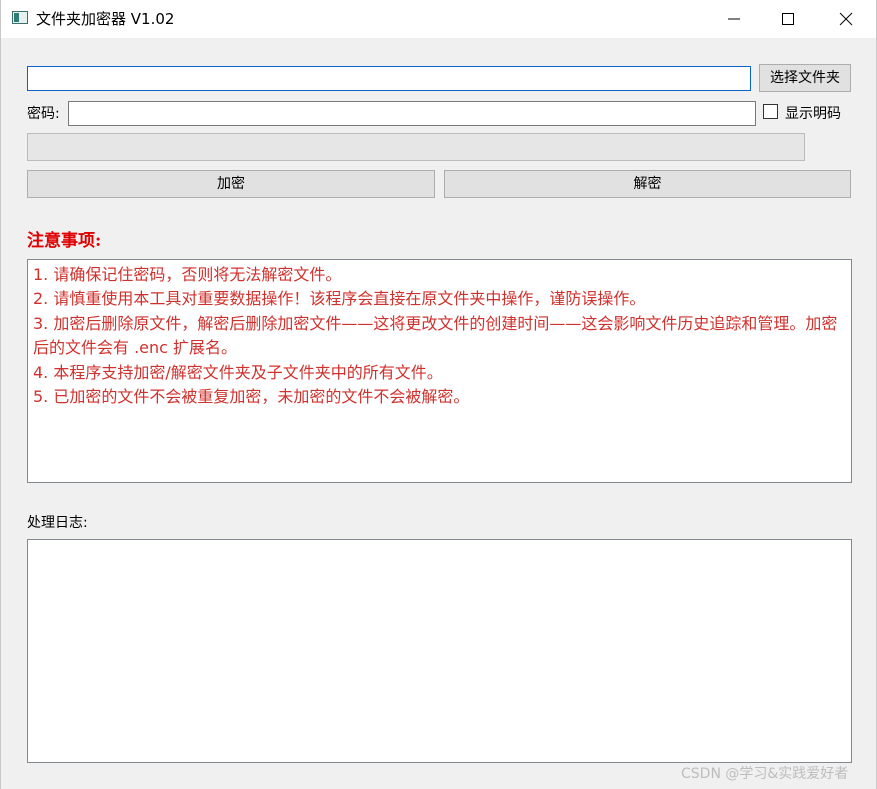 The image size is (877, 789). Describe the element at coordinates (412, 113) in the screenshot. I see `password-input` at that location.